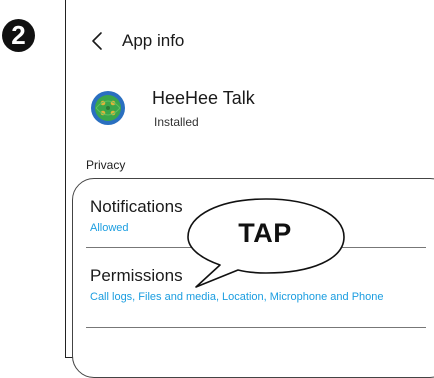 The image size is (434, 378). Describe the element at coordinates (265, 233) in the screenshot. I see `tap-callout-label: TAP` at that location.